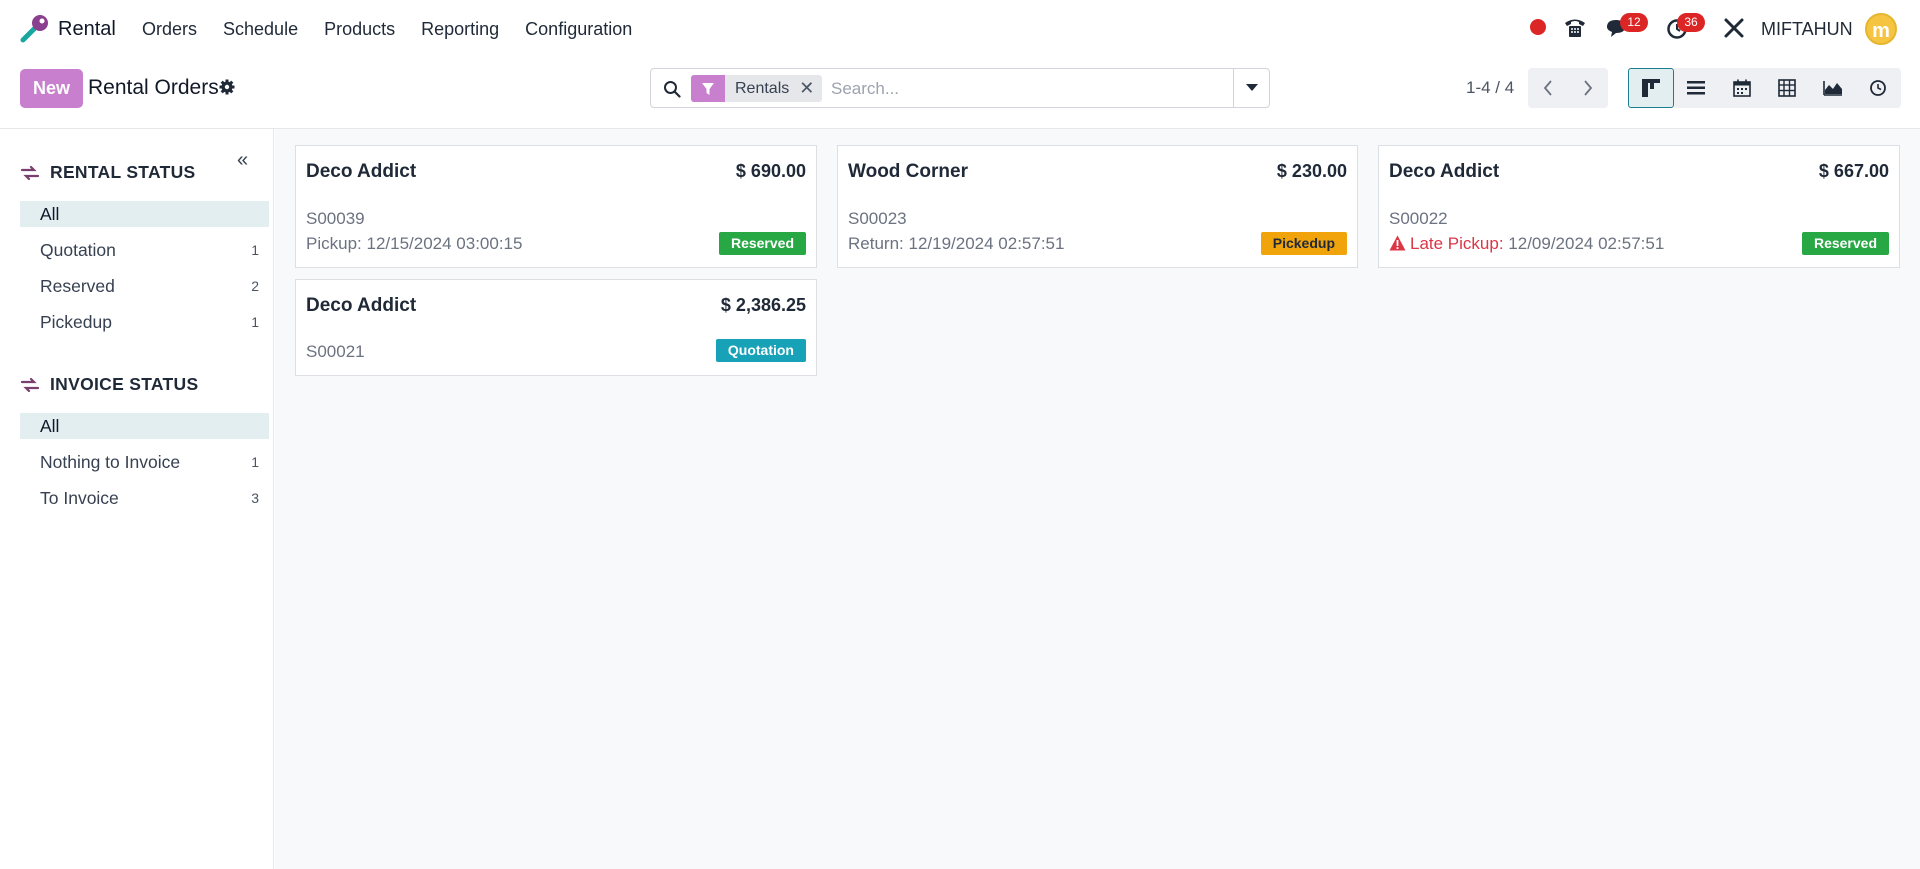 This screenshot has height=869, width=1920. Describe the element at coordinates (1691, 22) in the screenshot. I see `activities-count-badge: 36` at that location.